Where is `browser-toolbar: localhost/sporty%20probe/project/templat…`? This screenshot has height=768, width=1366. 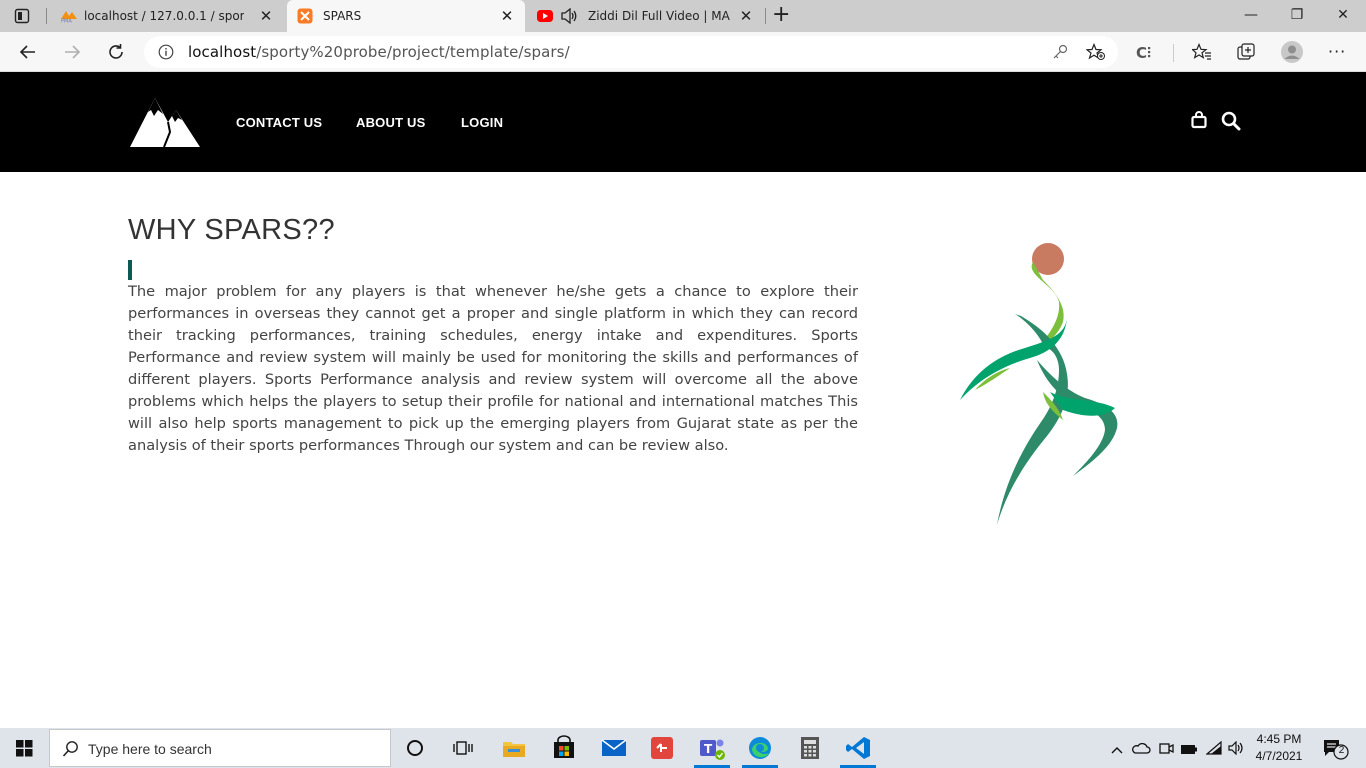 browser-toolbar: localhost/sporty%20probe/project/templat… is located at coordinates (683, 52).